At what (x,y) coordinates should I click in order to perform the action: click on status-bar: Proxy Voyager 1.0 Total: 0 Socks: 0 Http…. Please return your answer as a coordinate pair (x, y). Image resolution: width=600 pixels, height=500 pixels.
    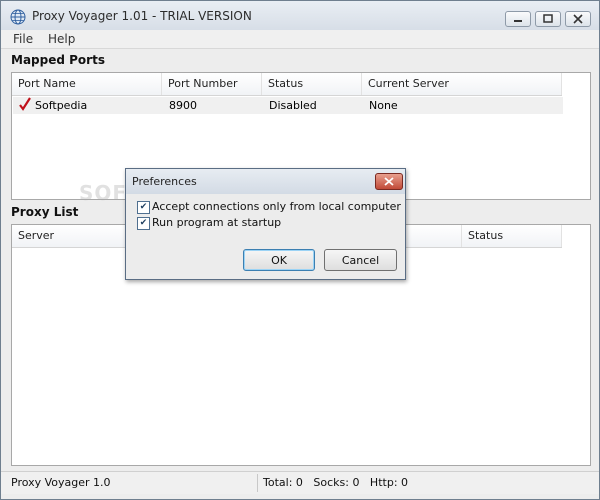
    Looking at the image, I should click on (300, 482).